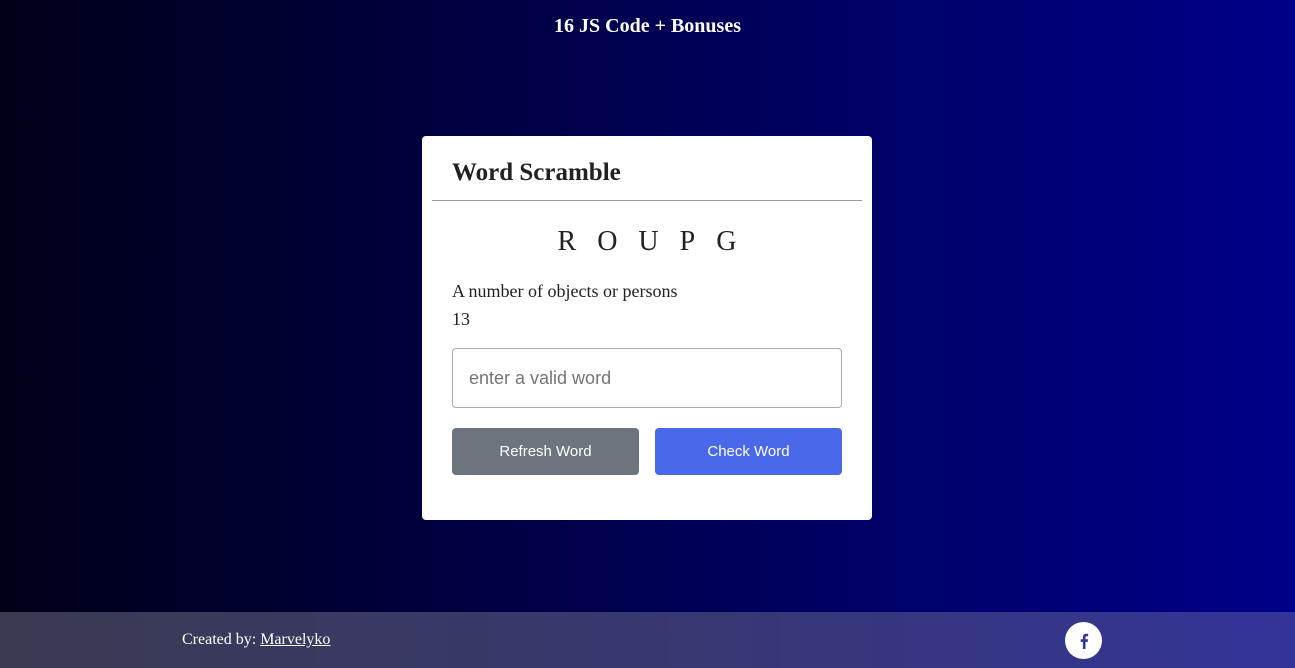  I want to click on facebook-icon, so click(1084, 641).